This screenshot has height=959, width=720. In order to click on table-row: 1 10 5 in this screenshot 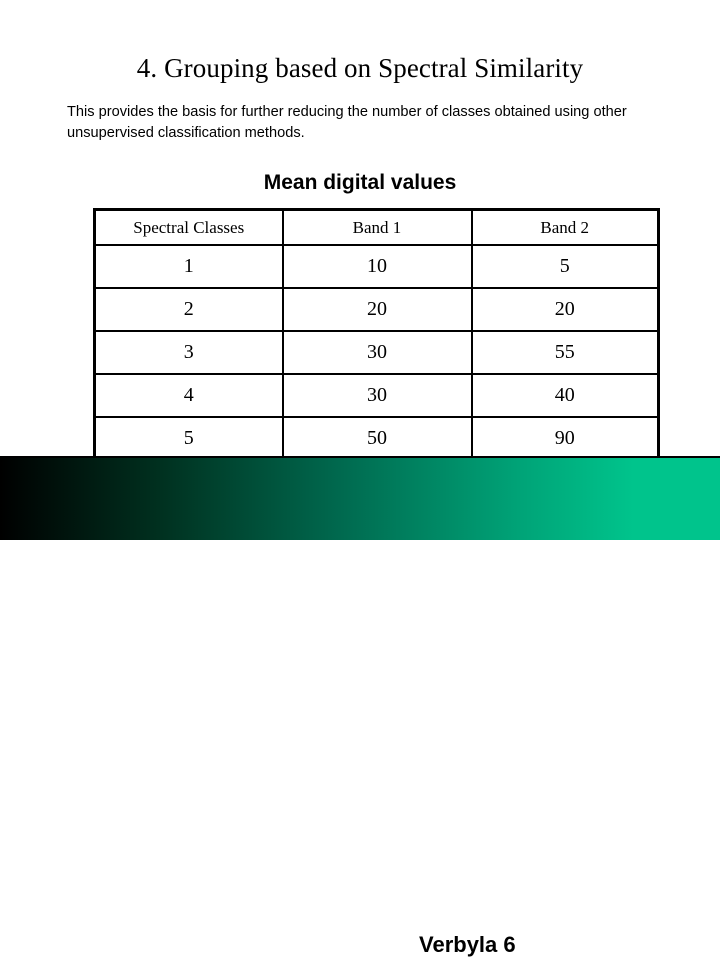, I will do `click(376, 267)`.